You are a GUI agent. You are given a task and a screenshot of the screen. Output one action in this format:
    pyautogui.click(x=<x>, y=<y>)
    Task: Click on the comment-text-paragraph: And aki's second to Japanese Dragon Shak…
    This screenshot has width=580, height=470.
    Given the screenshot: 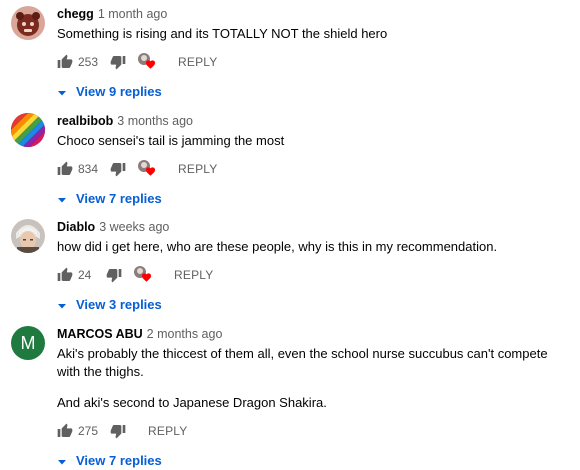 What is the action you would take?
    pyautogui.click(x=192, y=402)
    